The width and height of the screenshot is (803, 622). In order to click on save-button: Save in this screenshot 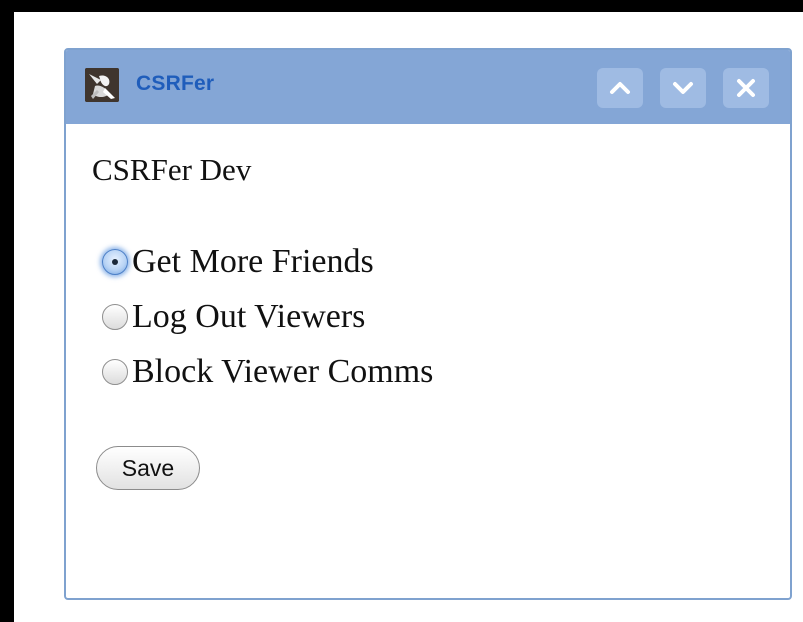, I will do `click(148, 468)`.